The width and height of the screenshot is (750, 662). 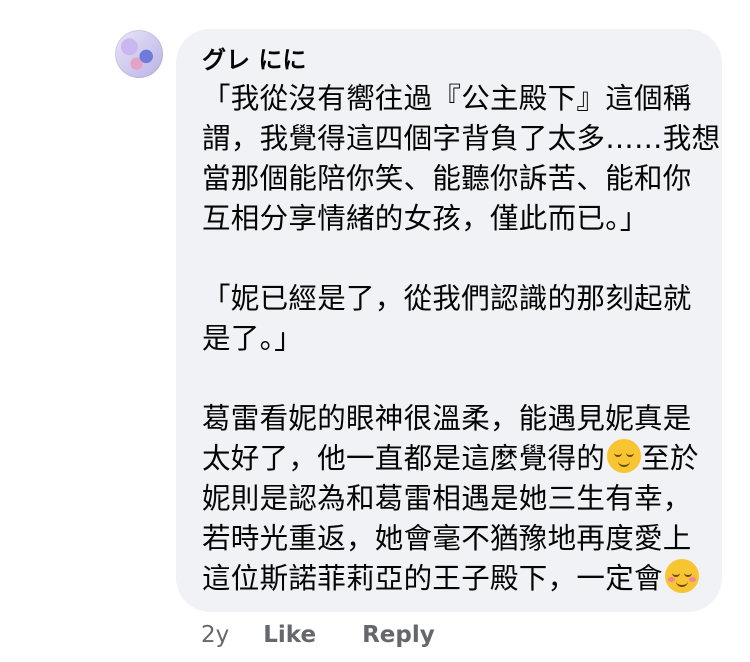 What do you see at coordinates (447, 298) in the screenshot?
I see `comment-line: 「妮已經是了，從我們認識的那刻起就` at bounding box center [447, 298].